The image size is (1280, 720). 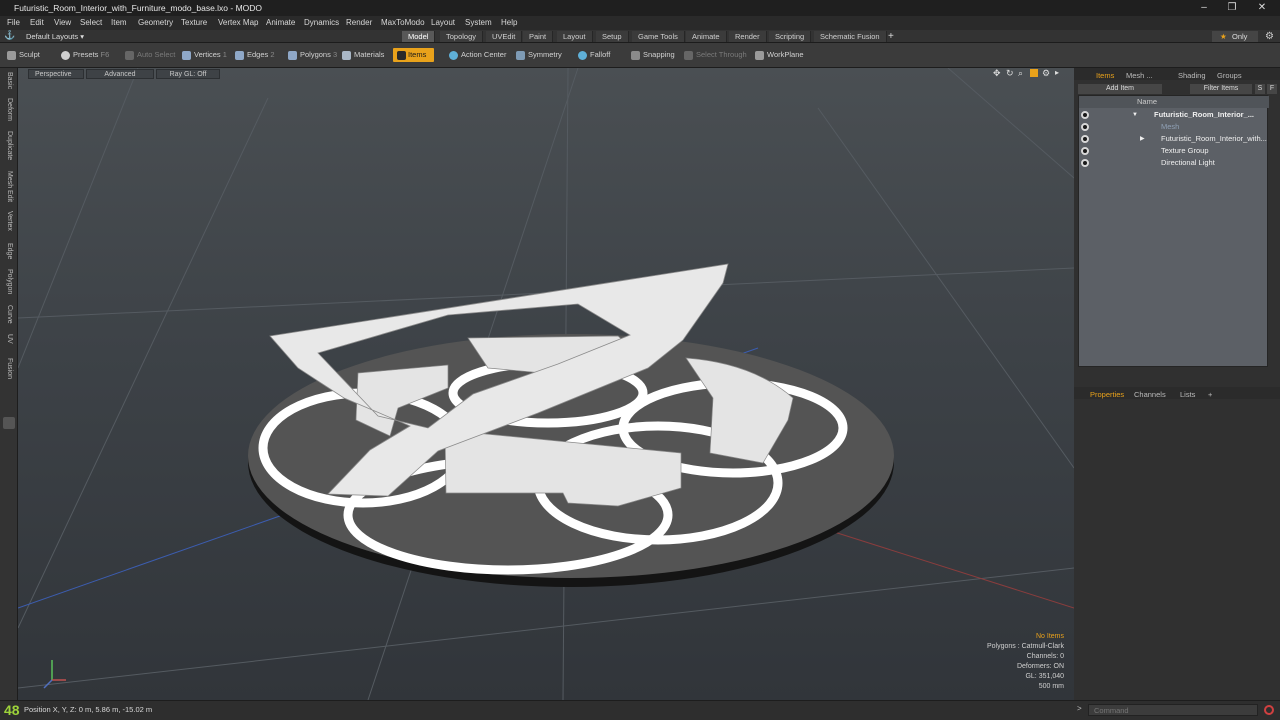 What do you see at coordinates (1107, 394) in the screenshot?
I see `tab-properties: Properties` at bounding box center [1107, 394].